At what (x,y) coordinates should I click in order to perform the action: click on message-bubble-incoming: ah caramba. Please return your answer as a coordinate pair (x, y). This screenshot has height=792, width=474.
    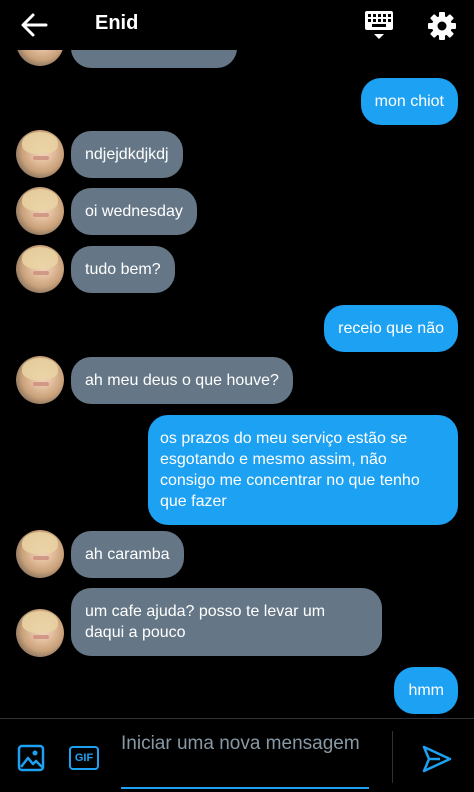
    Looking at the image, I should click on (127, 554).